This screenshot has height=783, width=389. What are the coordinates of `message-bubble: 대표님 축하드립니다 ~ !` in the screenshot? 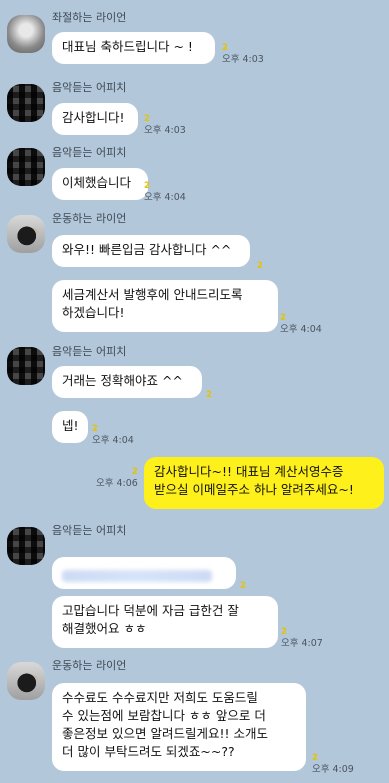 It's located at (133, 48).